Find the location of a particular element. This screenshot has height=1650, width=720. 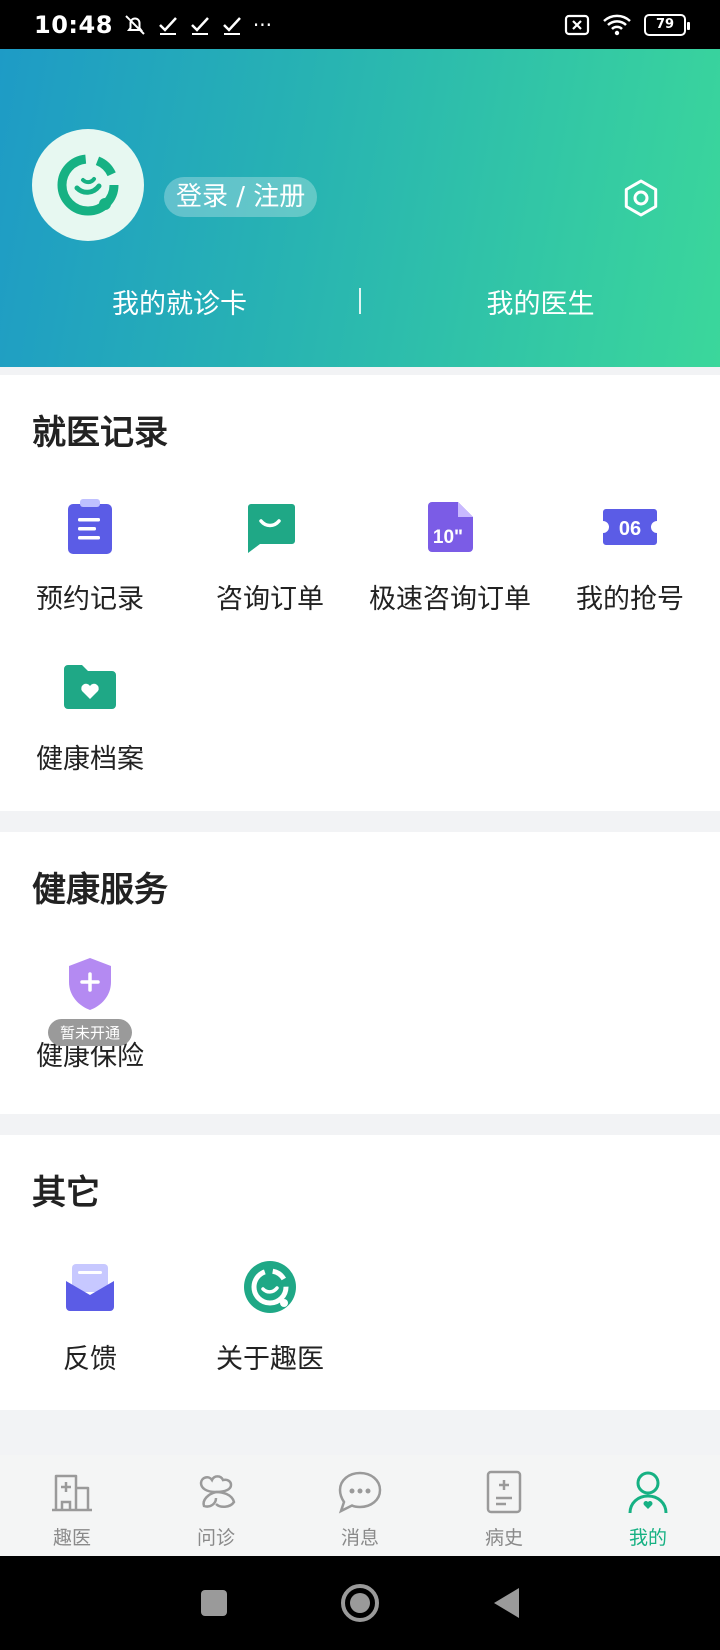

avatar is located at coordinates (88, 185).